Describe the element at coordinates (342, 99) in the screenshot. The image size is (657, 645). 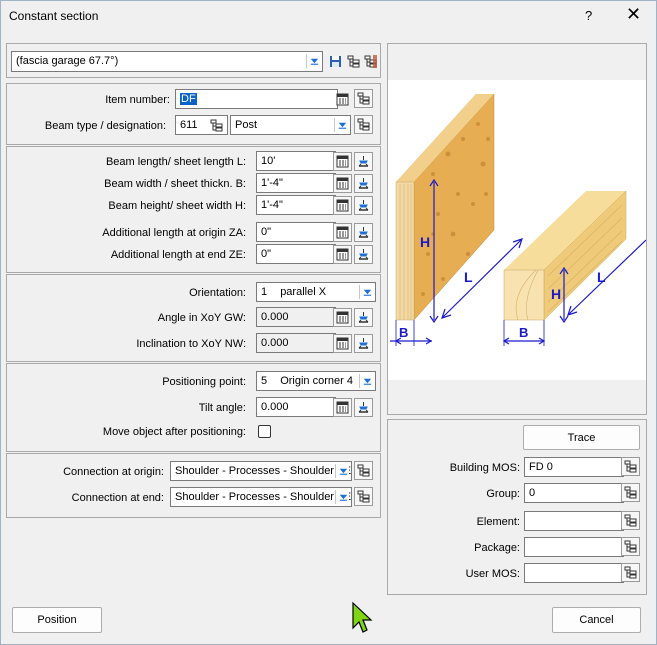
I see `item-number-calc-button` at that location.